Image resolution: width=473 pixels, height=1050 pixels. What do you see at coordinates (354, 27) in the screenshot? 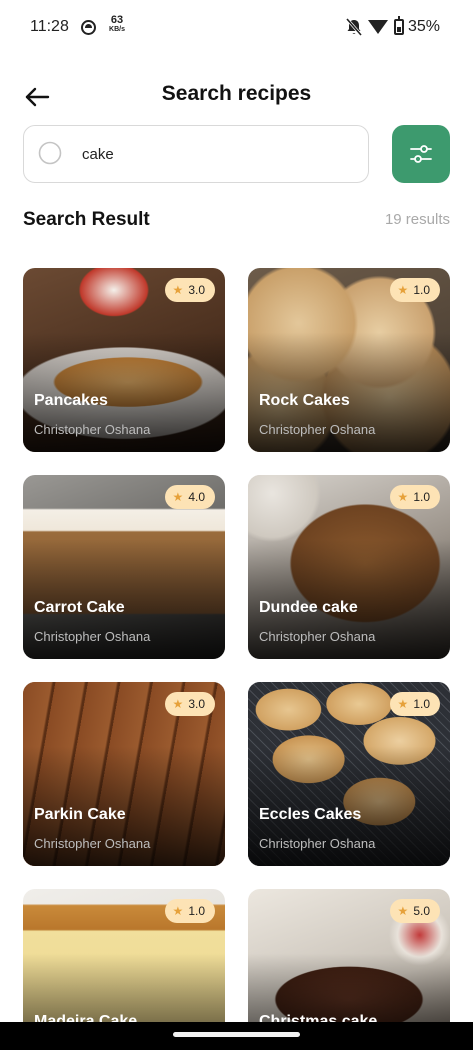
I see `mute-icon` at bounding box center [354, 27].